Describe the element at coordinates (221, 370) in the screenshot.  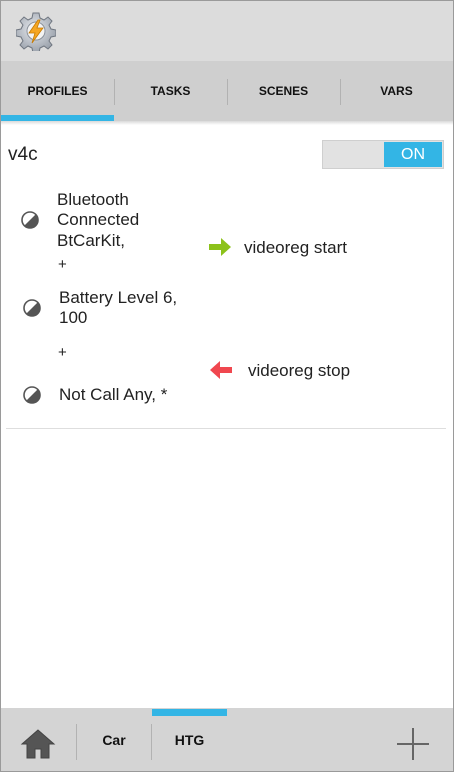
I see `exit-arrow-icon` at that location.